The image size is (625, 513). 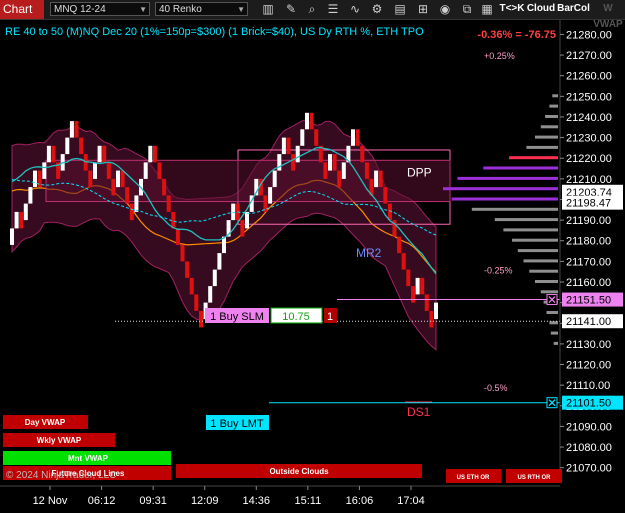 I want to click on chart-trader-icon: ◉, so click(x=445, y=9).